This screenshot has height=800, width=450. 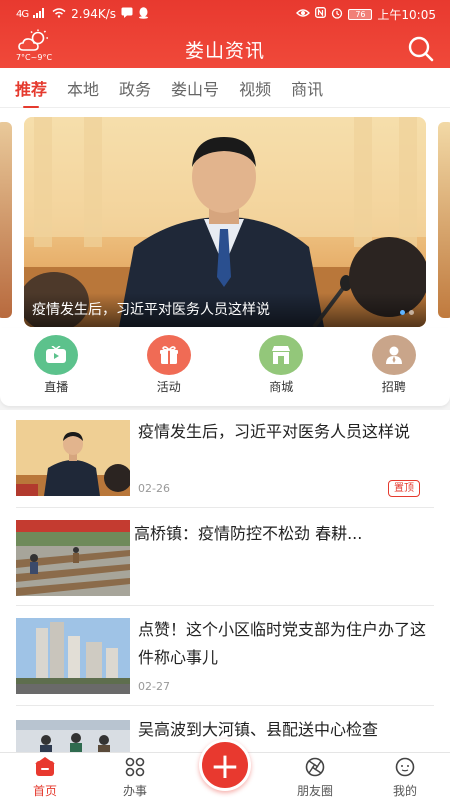 What do you see at coordinates (154, 488) in the screenshot?
I see `news-date: 02-26` at bounding box center [154, 488].